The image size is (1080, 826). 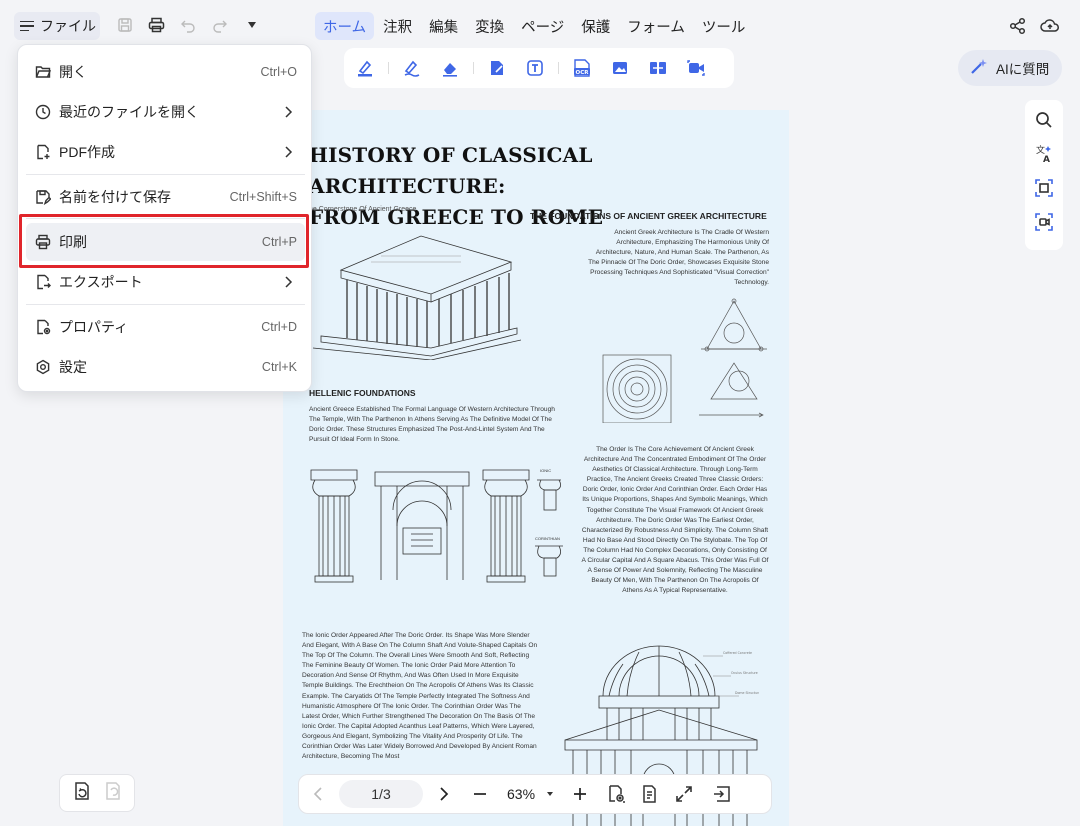 I want to click on svg-text: Coffered Concrete, so click(x=737, y=653).